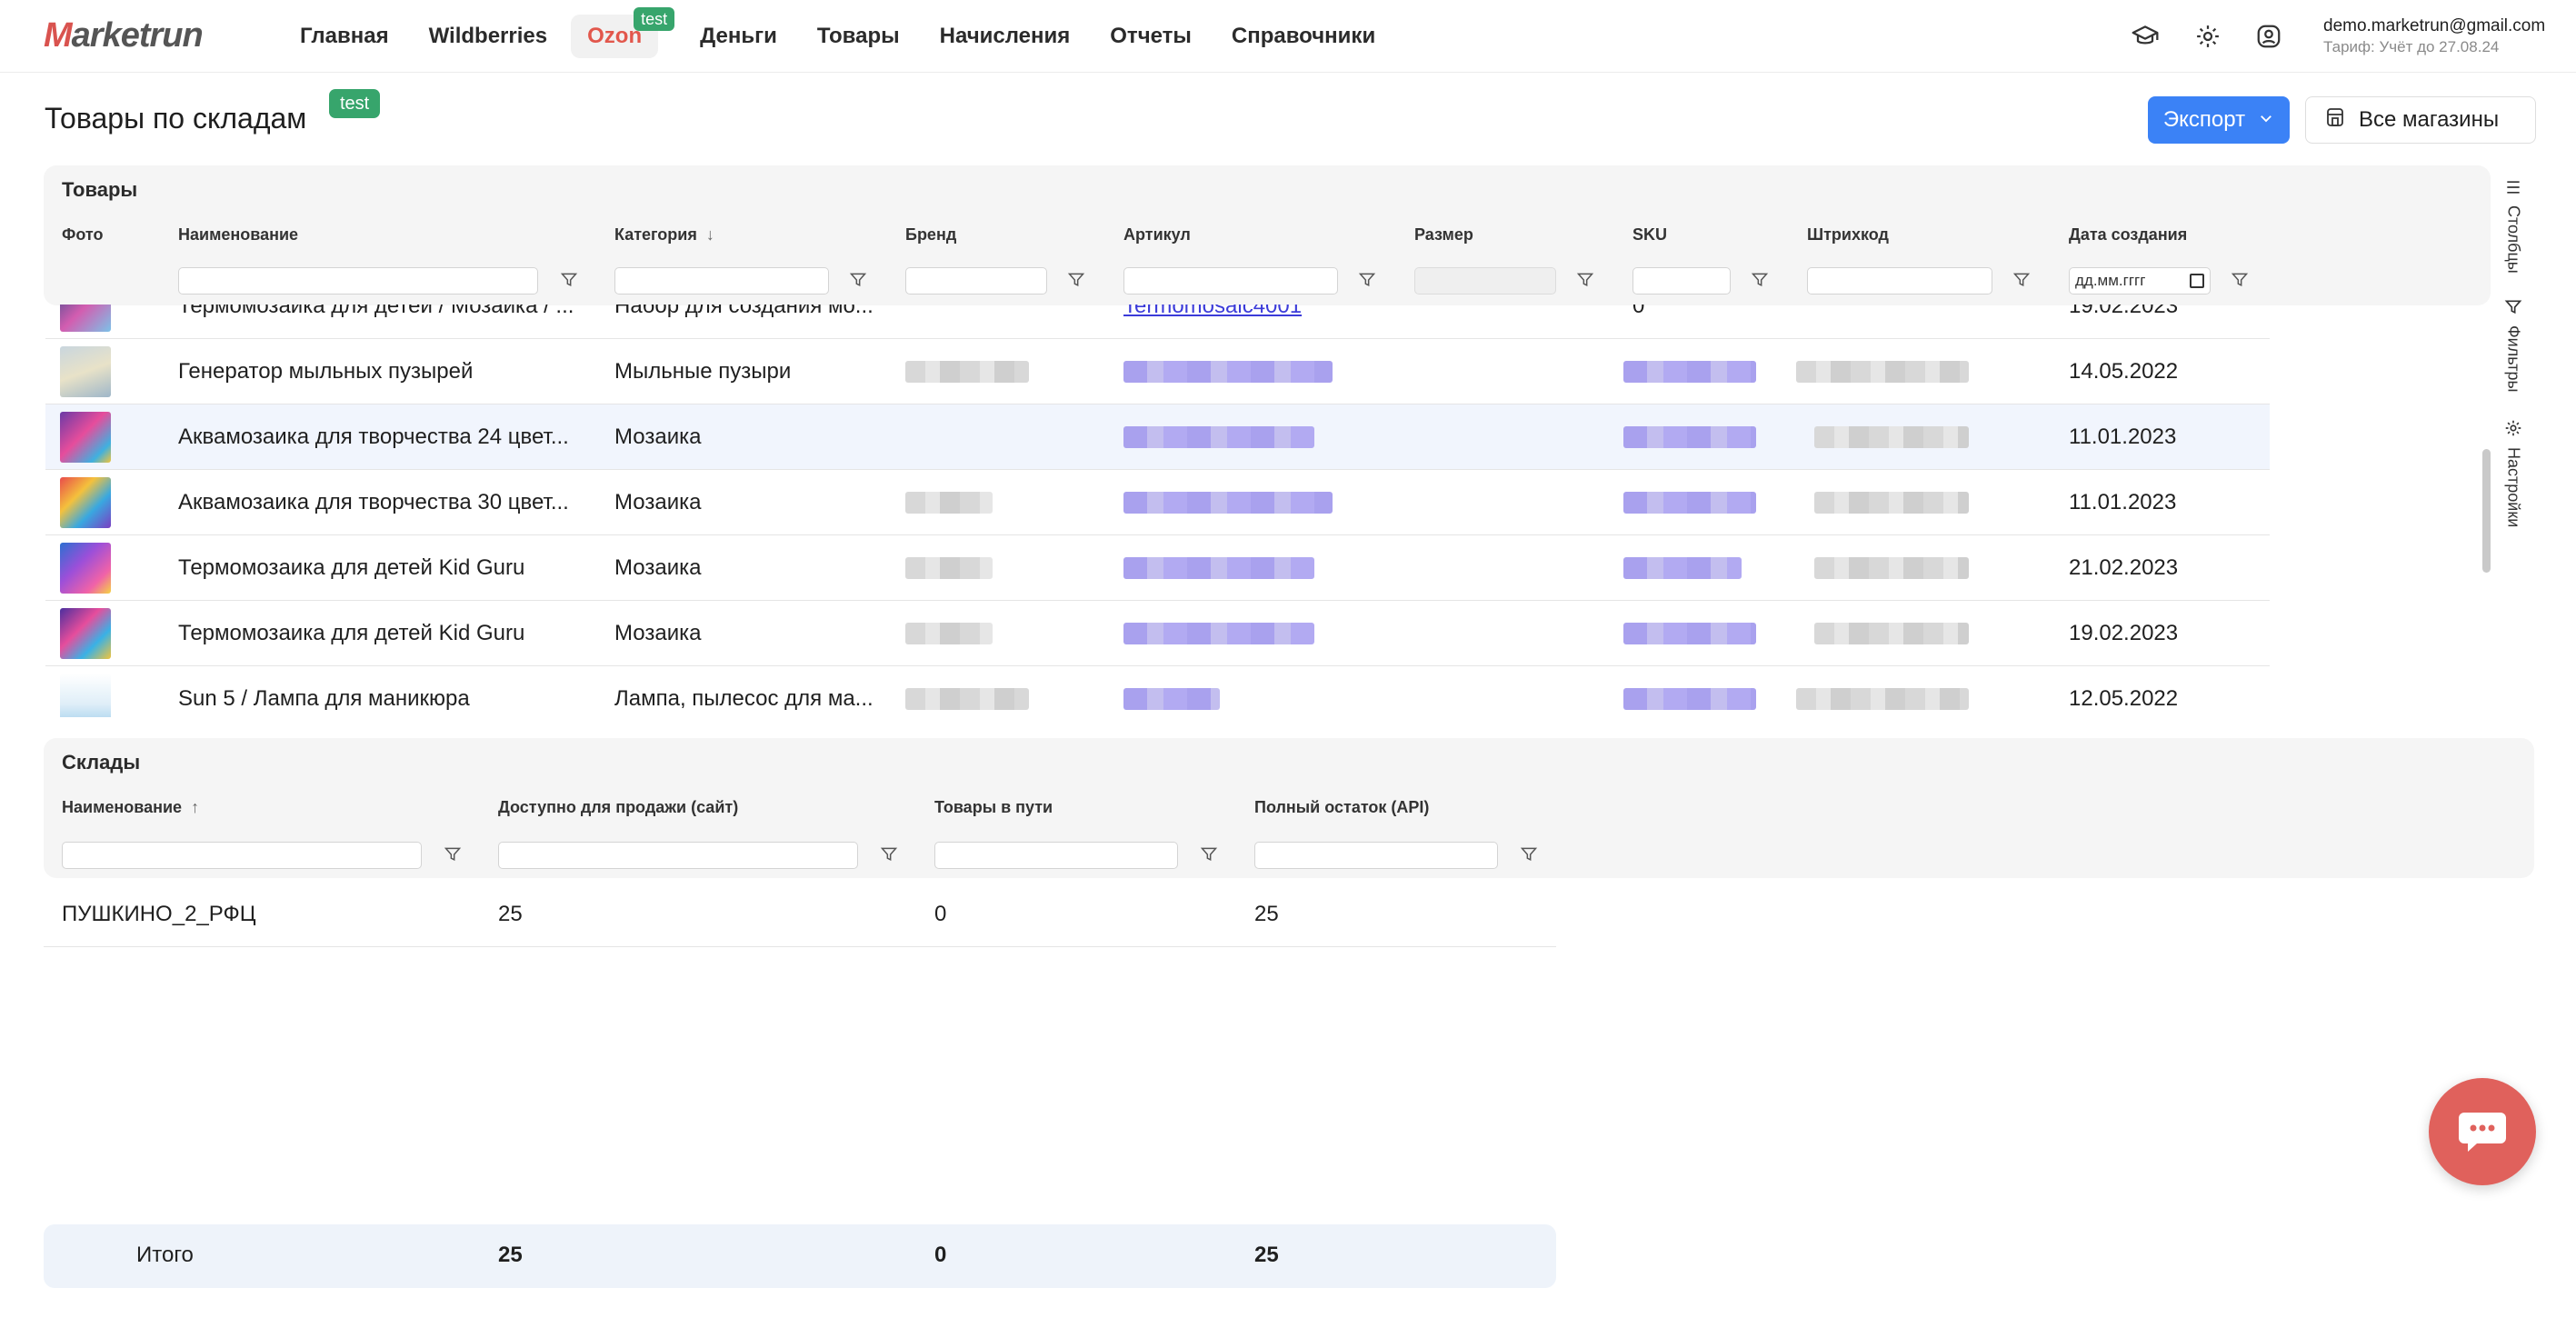 The height and width of the screenshot is (1318, 2576). I want to click on brand-filter-input, so click(976, 281).